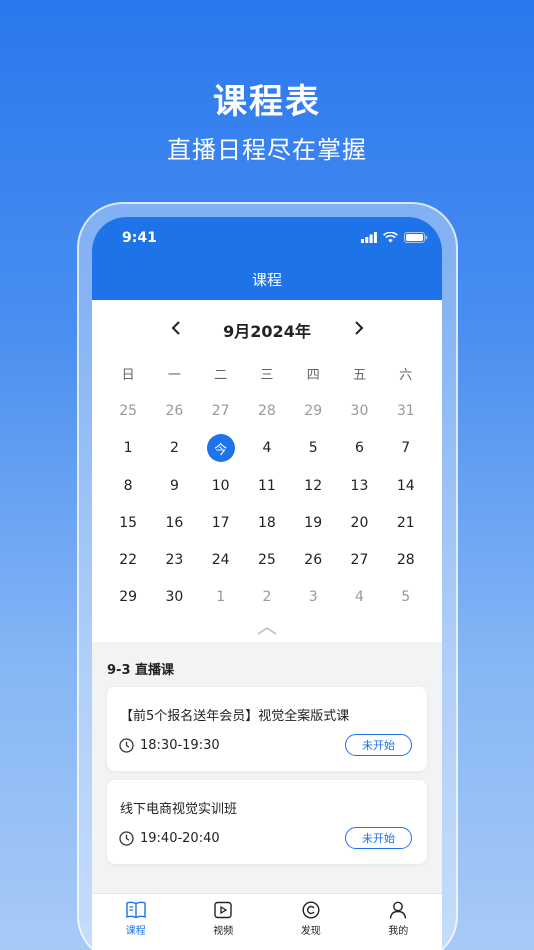 This screenshot has height=950, width=534. What do you see at coordinates (359, 448) in the screenshot?
I see `calendar-day: 6` at bounding box center [359, 448].